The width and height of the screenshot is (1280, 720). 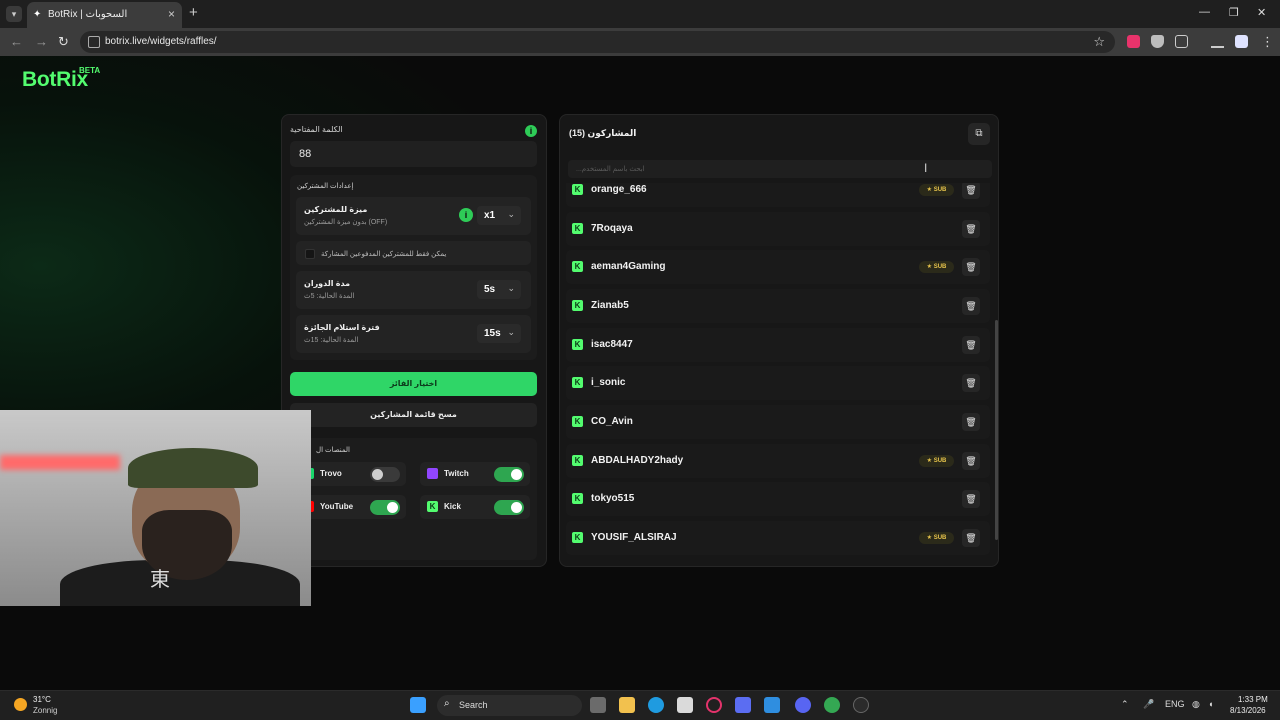 What do you see at coordinates (88, 14) in the screenshot?
I see `tab-title: BotRix | السحوبات` at bounding box center [88, 14].